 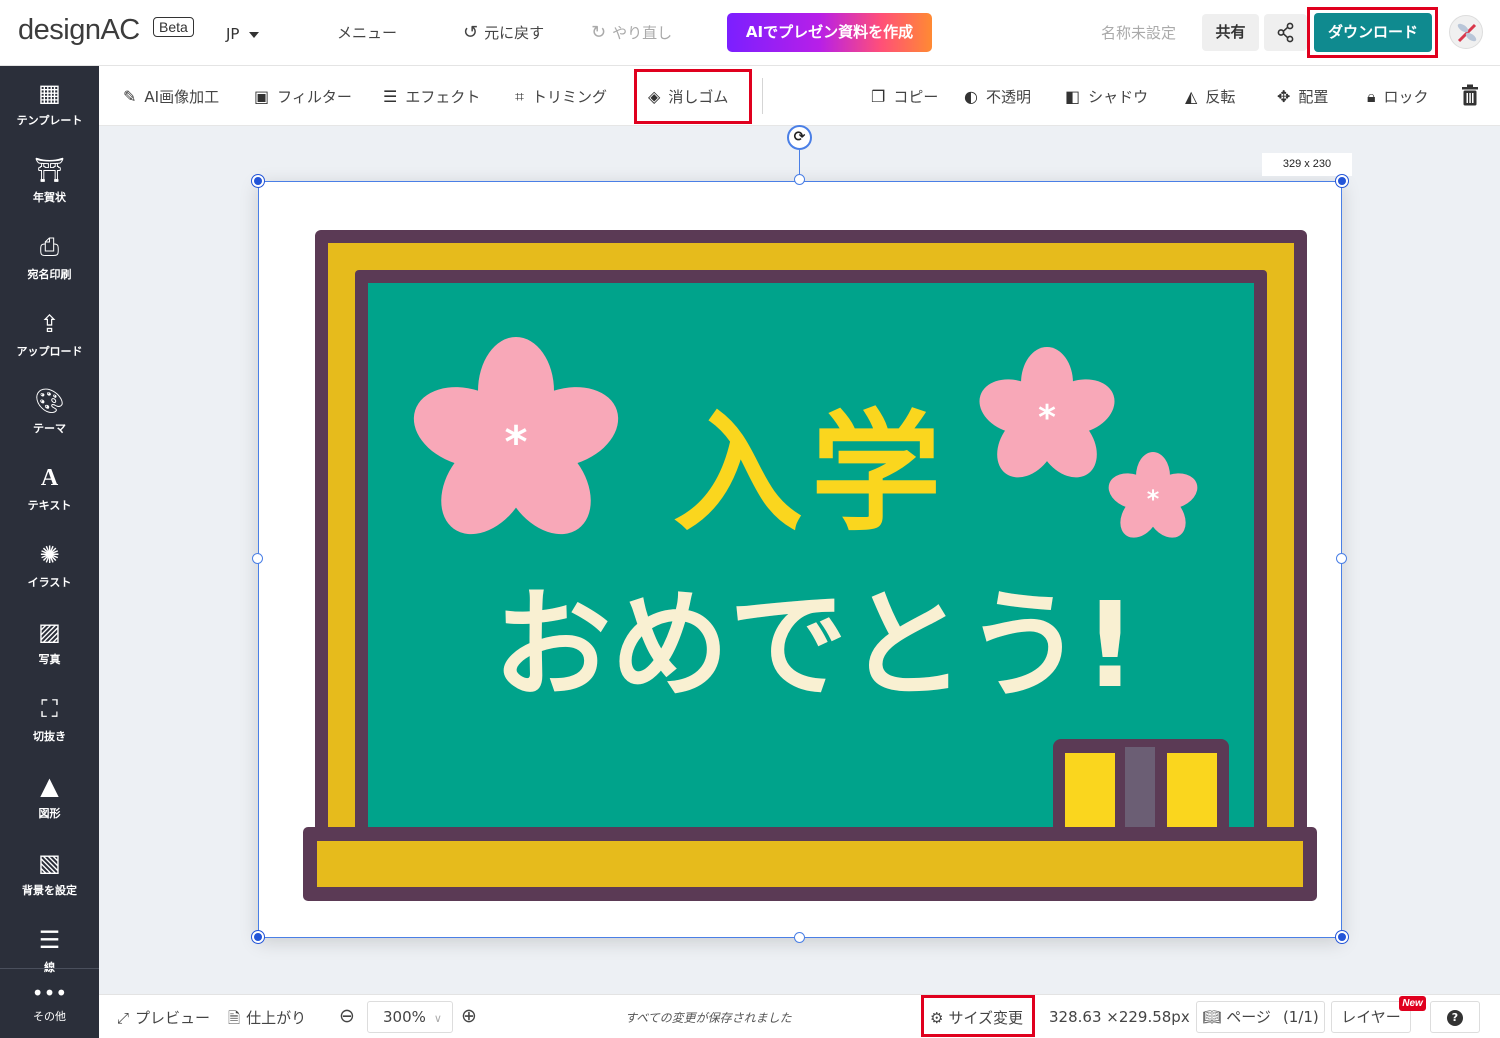 What do you see at coordinates (1466, 32) in the screenshot?
I see `avatar` at bounding box center [1466, 32].